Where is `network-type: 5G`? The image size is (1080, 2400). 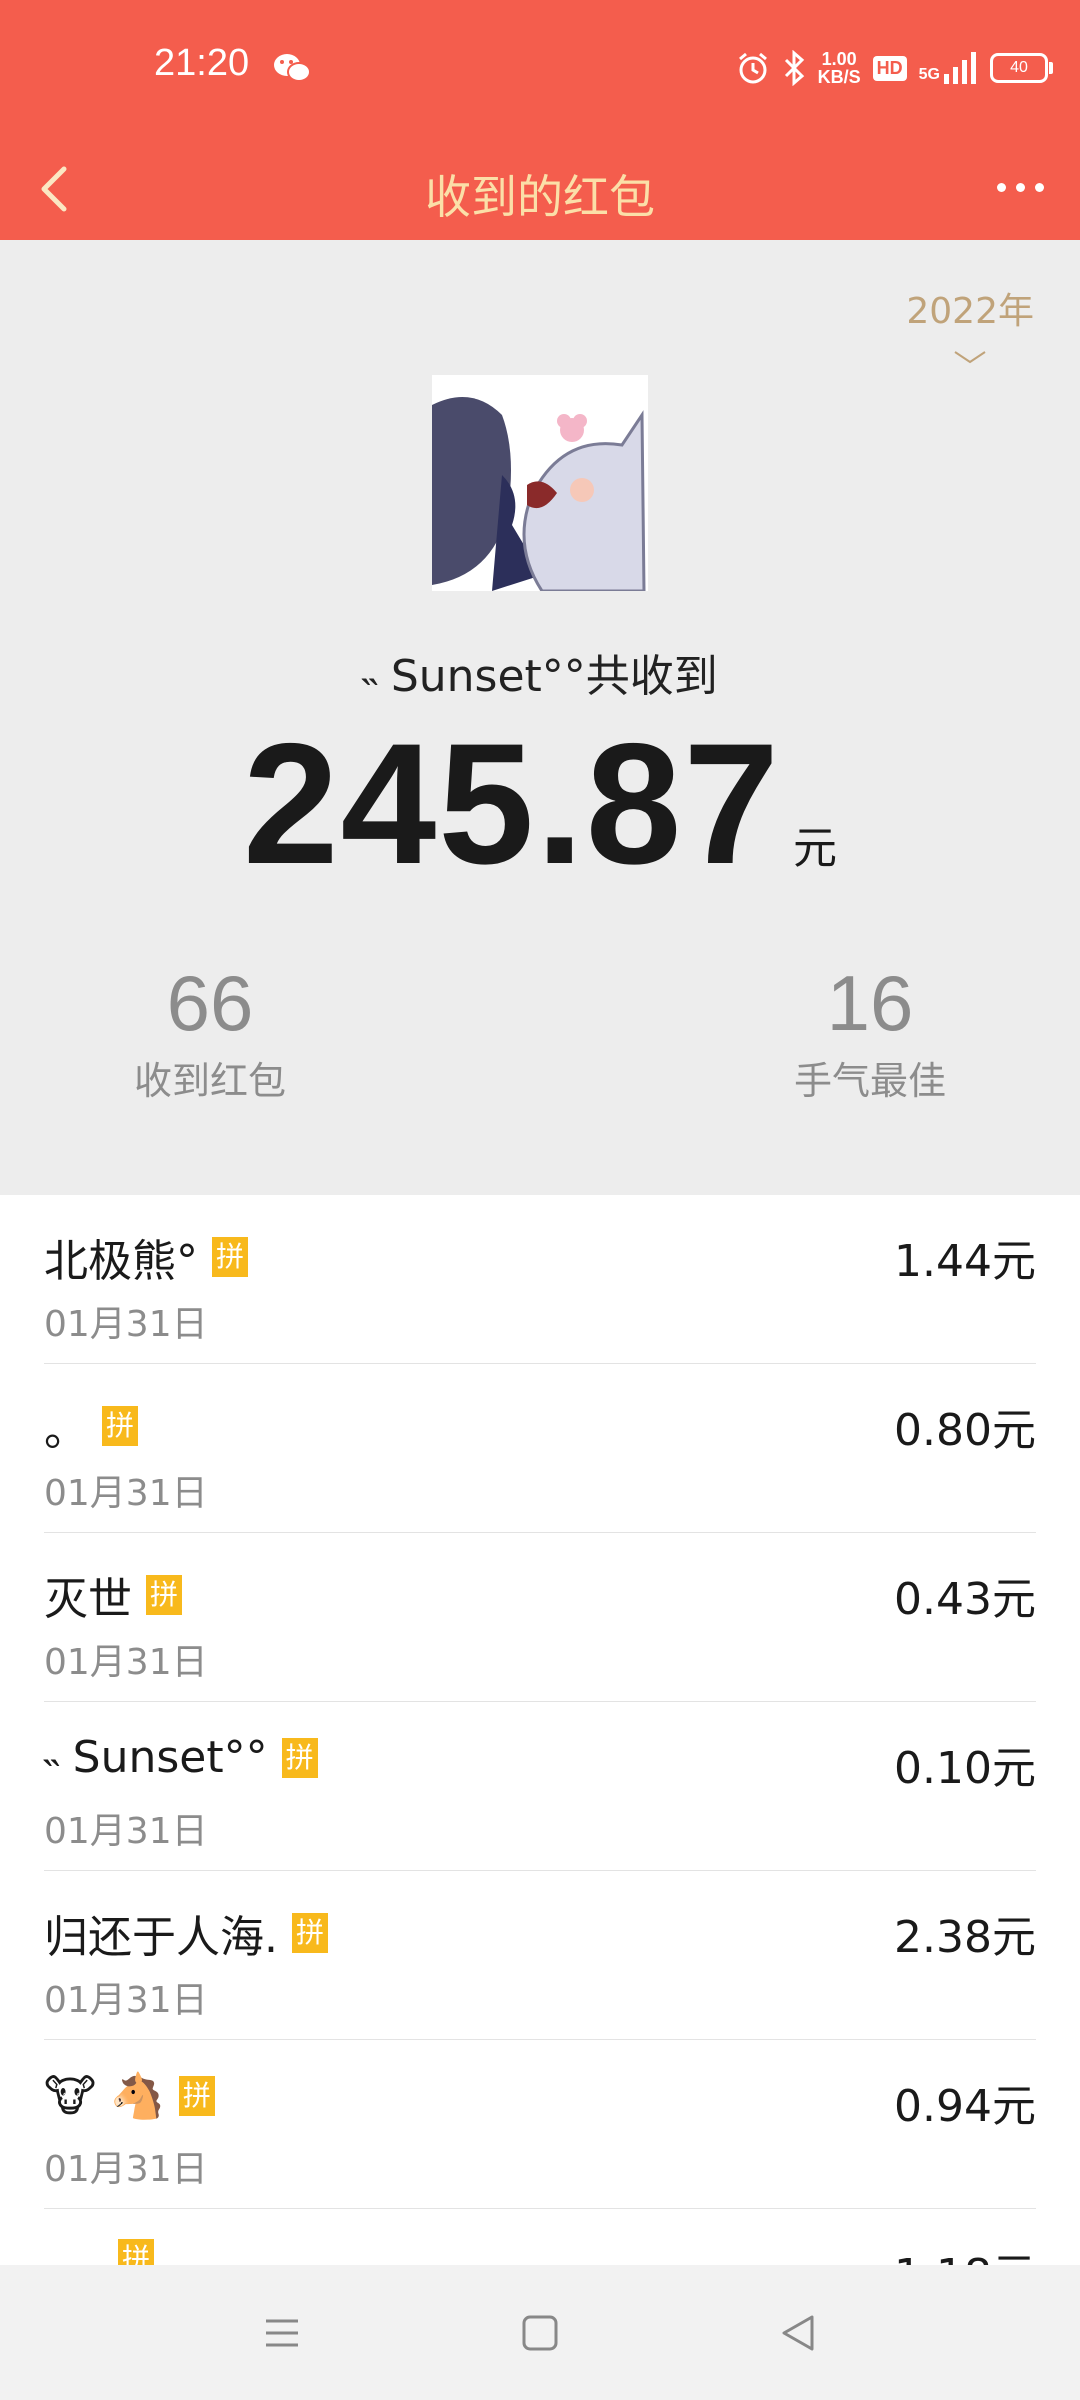 network-type: 5G is located at coordinates (929, 74).